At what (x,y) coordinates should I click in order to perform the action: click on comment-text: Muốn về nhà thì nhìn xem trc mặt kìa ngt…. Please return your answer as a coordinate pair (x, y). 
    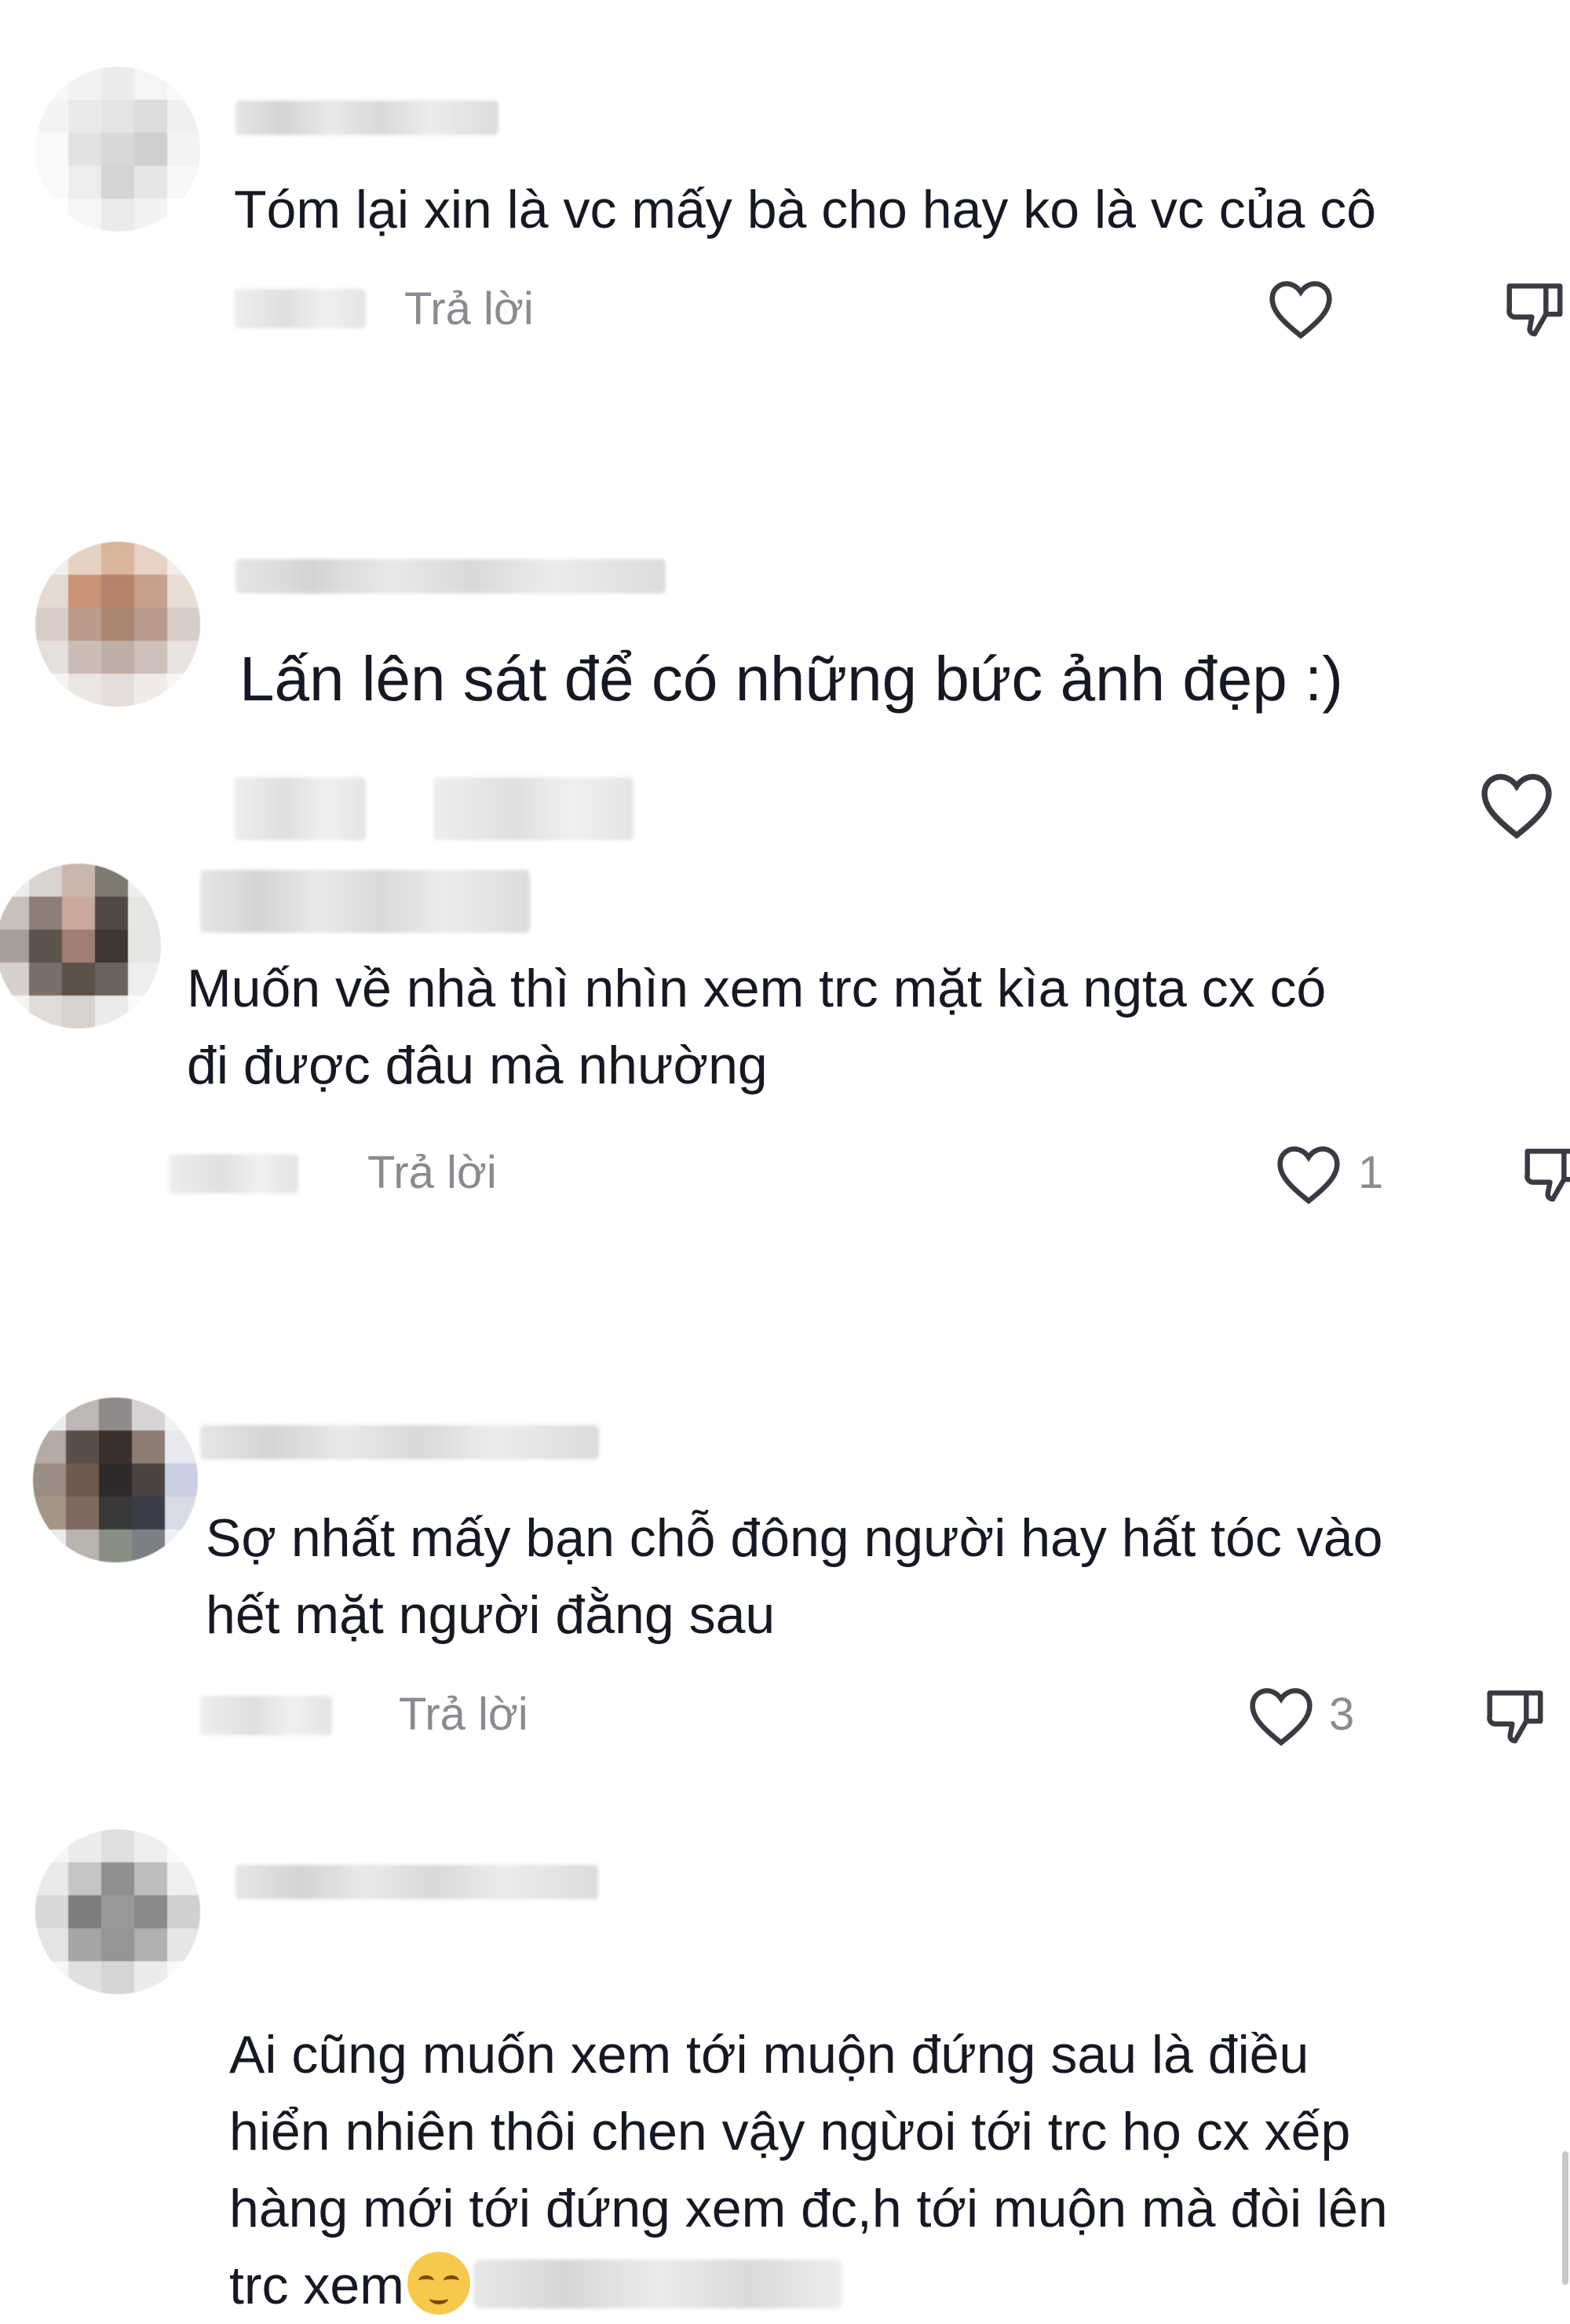
    Looking at the image, I should click on (757, 1027).